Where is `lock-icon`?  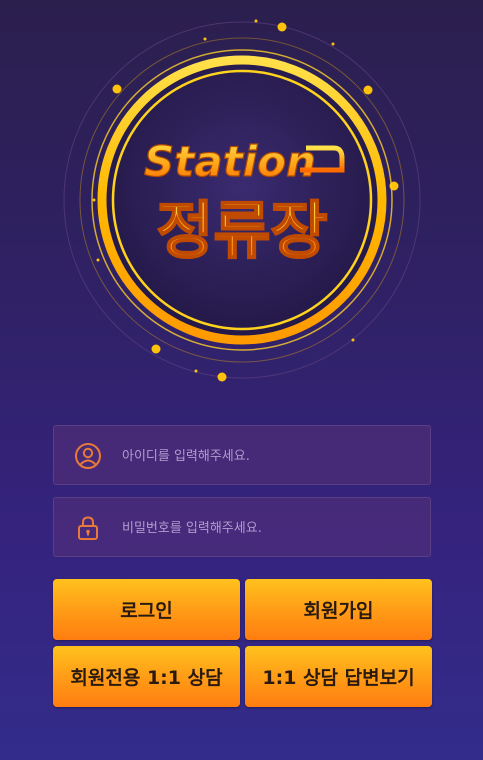
lock-icon is located at coordinates (88, 528).